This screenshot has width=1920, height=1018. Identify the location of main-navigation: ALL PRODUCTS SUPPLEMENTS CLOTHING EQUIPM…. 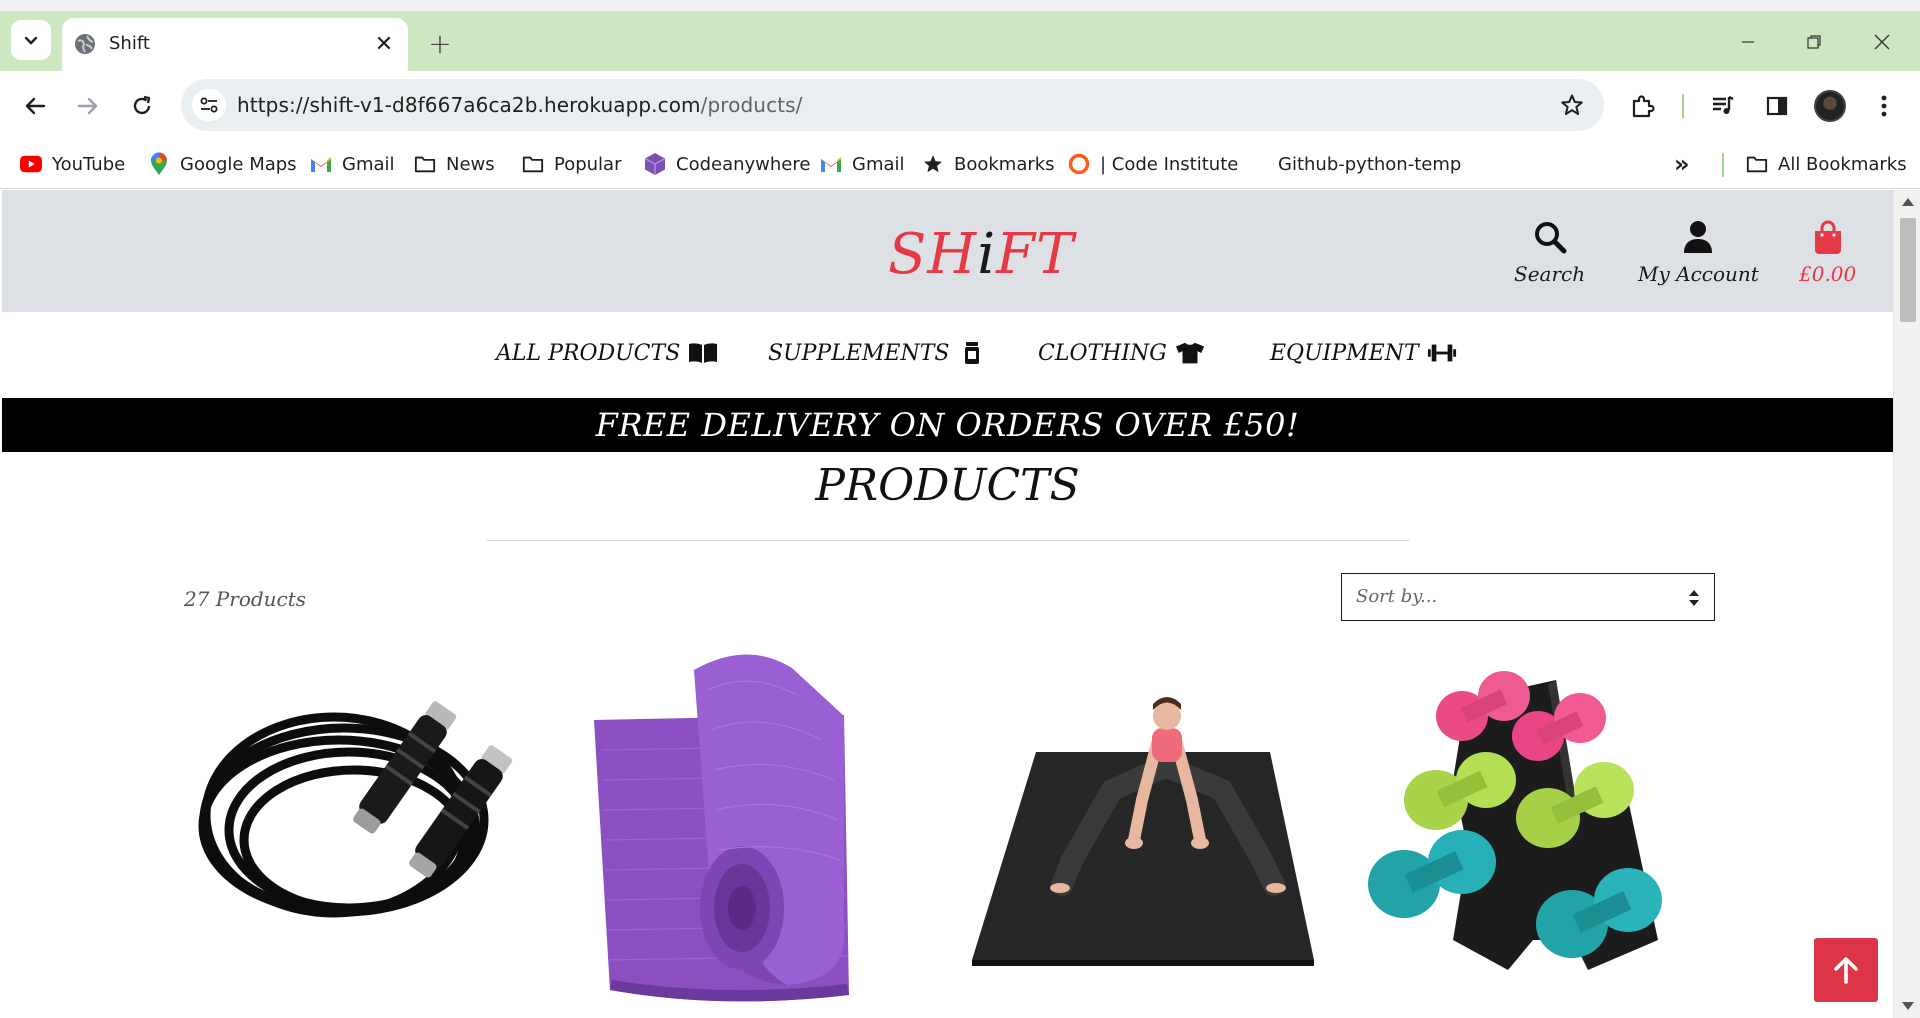
(947, 355).